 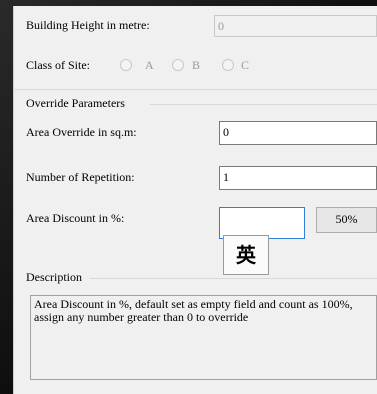 I want to click on radio-class-c, so click(x=228, y=65).